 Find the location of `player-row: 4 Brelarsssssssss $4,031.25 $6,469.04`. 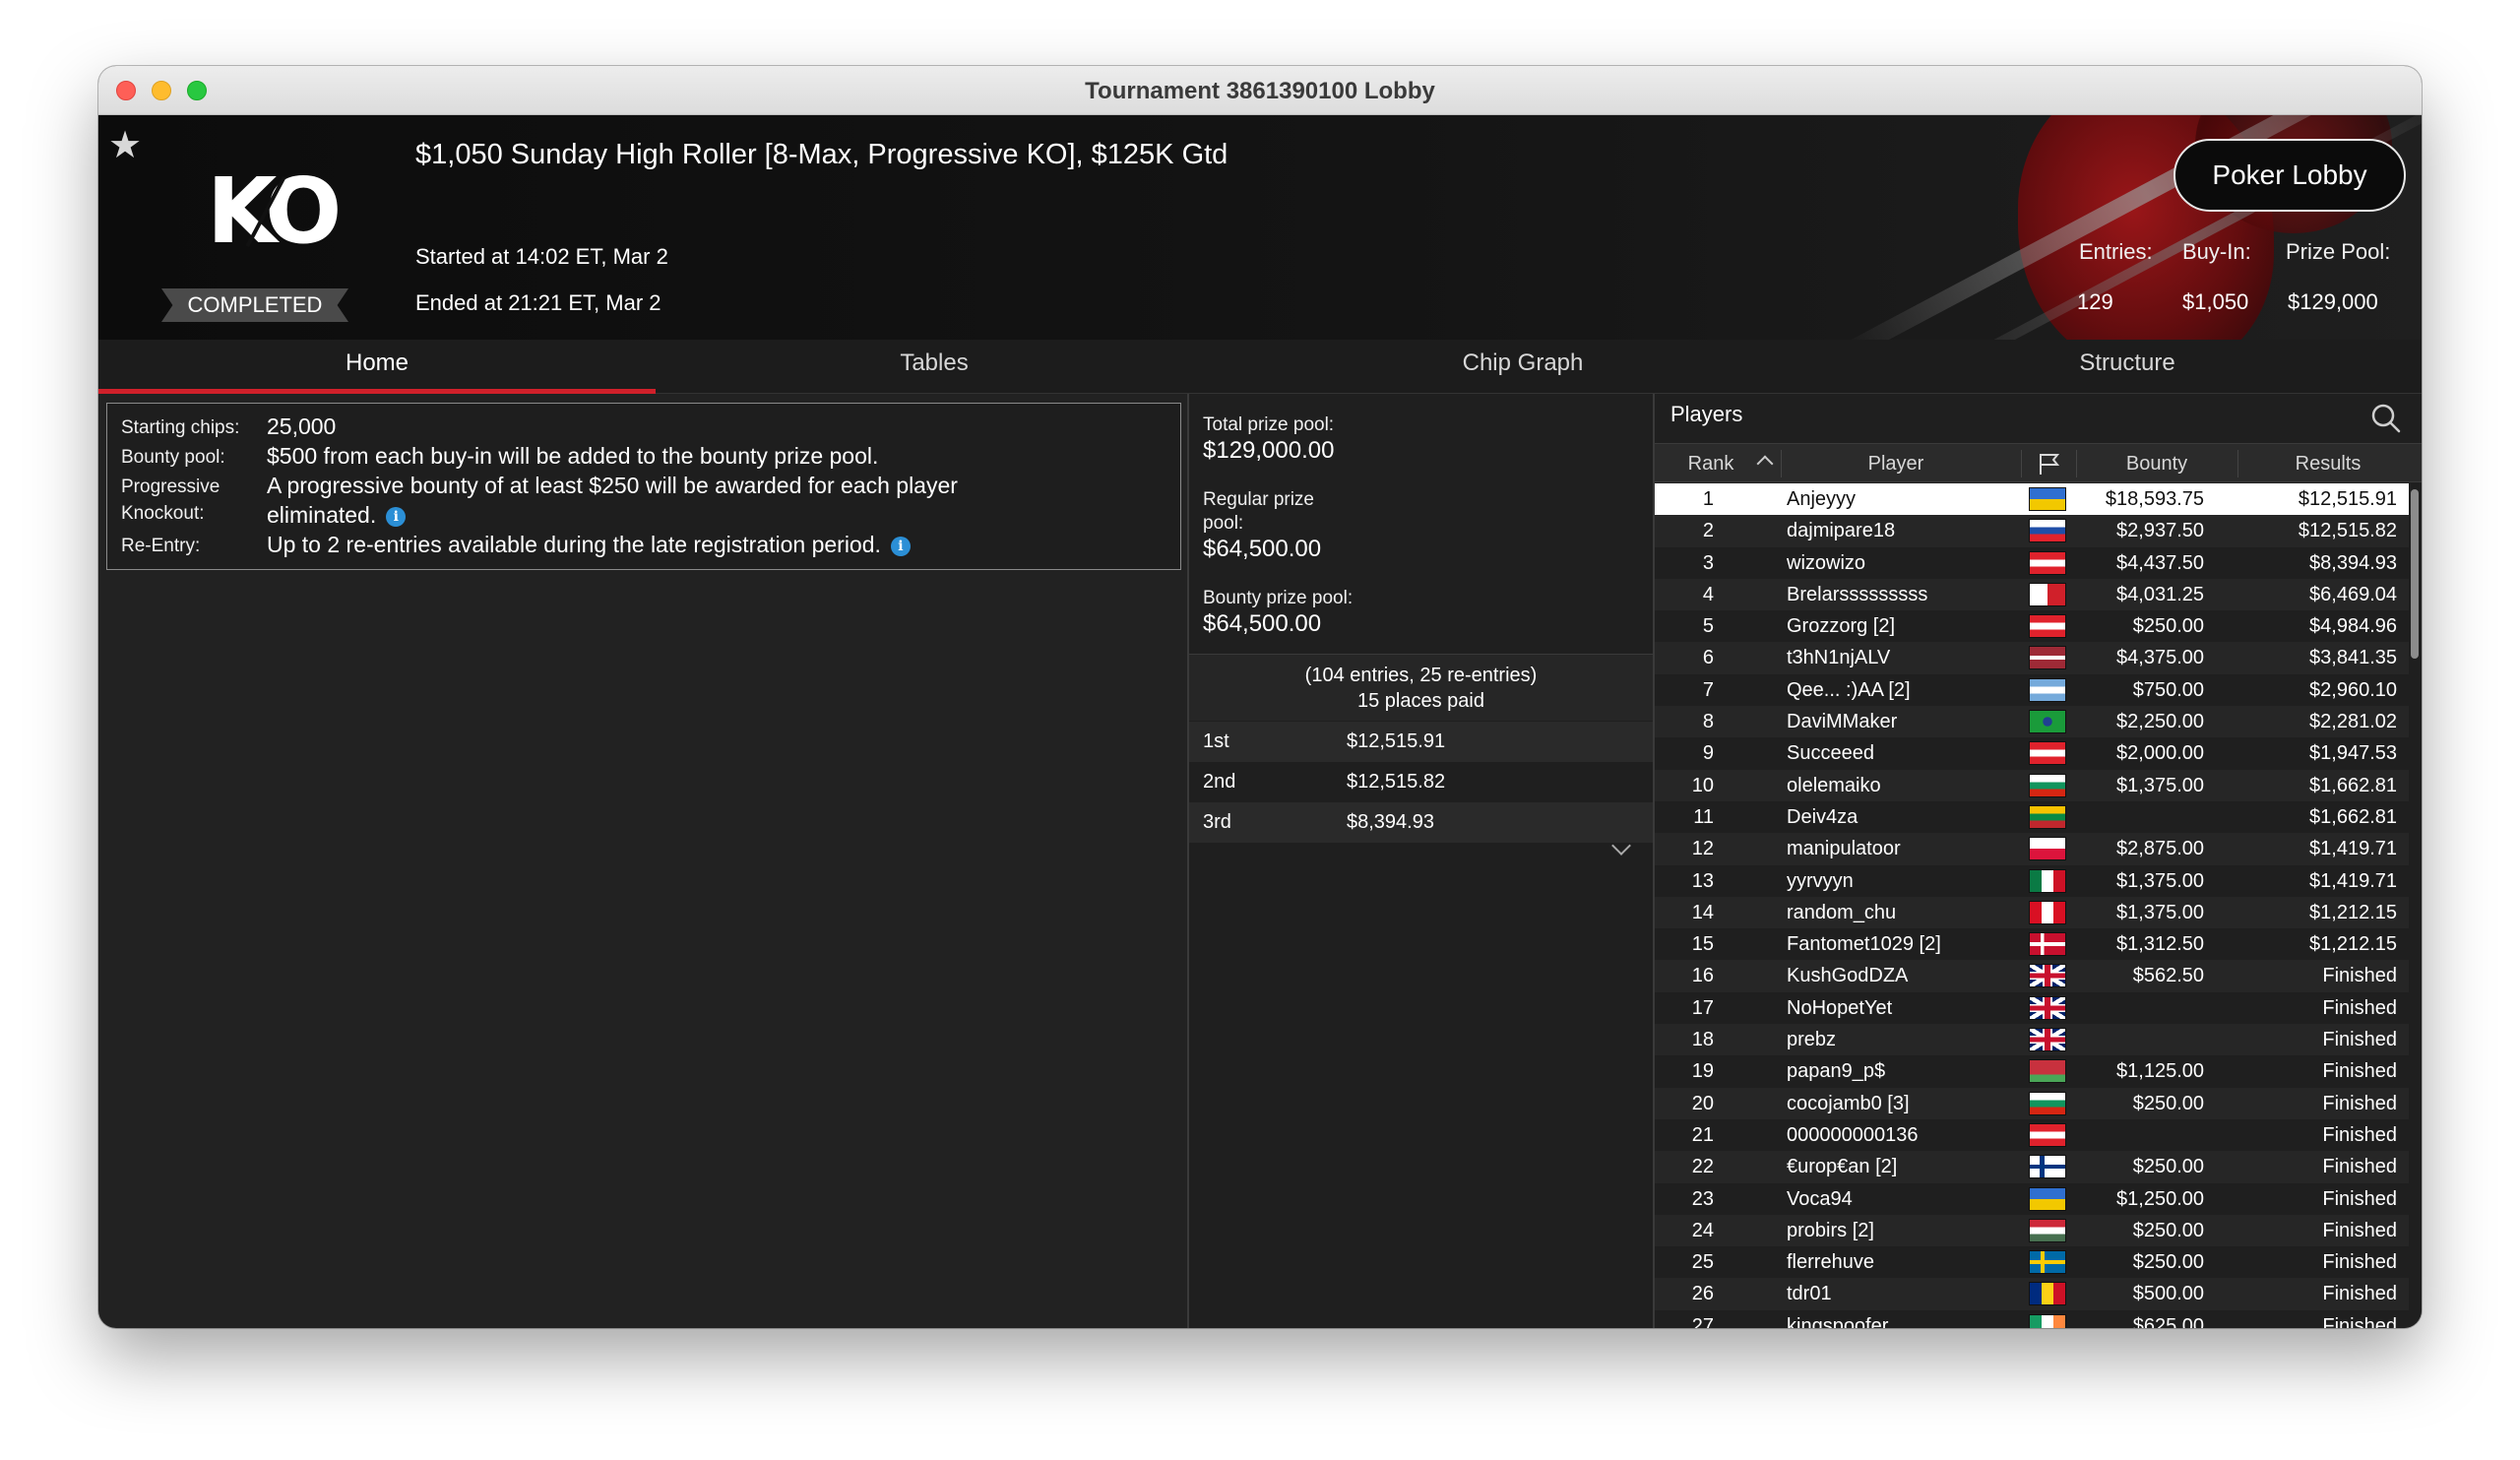

player-row: 4 Brelarsssssssss $4,031.25 $6,469.04 is located at coordinates (2032, 594).